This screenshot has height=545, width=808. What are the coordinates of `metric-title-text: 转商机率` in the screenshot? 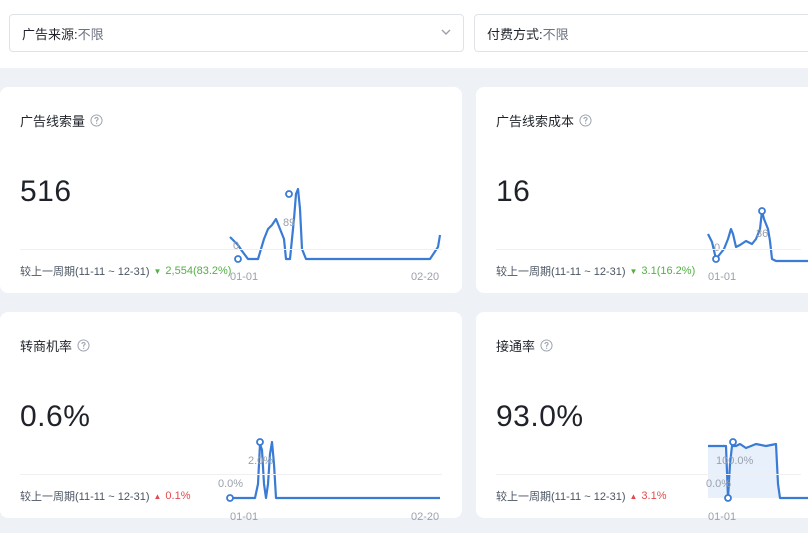 It's located at (46, 346).